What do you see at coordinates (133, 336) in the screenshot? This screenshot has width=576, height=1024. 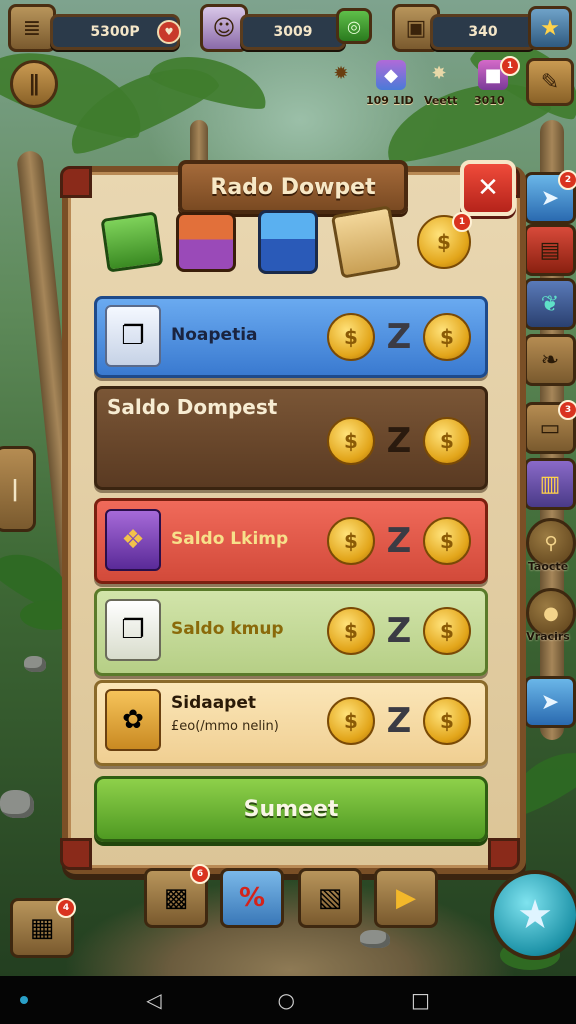 I see `silver-card-icon: ❐` at bounding box center [133, 336].